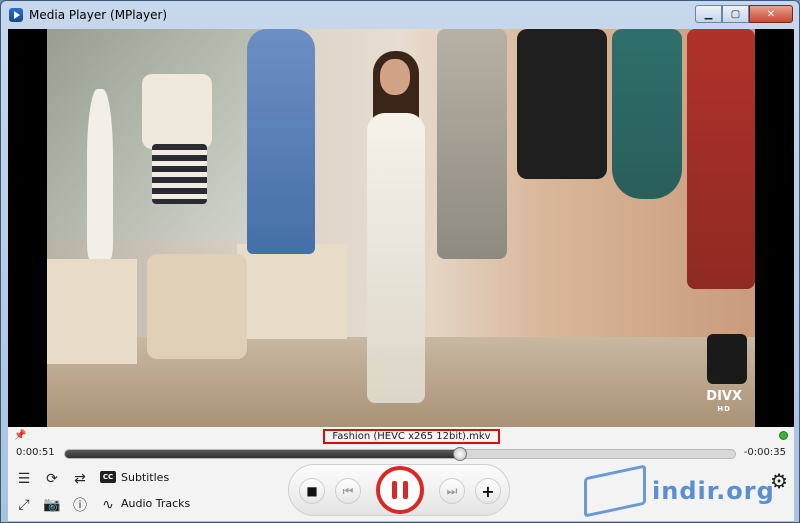 The height and width of the screenshot is (523, 800). Describe the element at coordinates (80, 479) in the screenshot. I see `shuffle-icon: ⇄` at that location.